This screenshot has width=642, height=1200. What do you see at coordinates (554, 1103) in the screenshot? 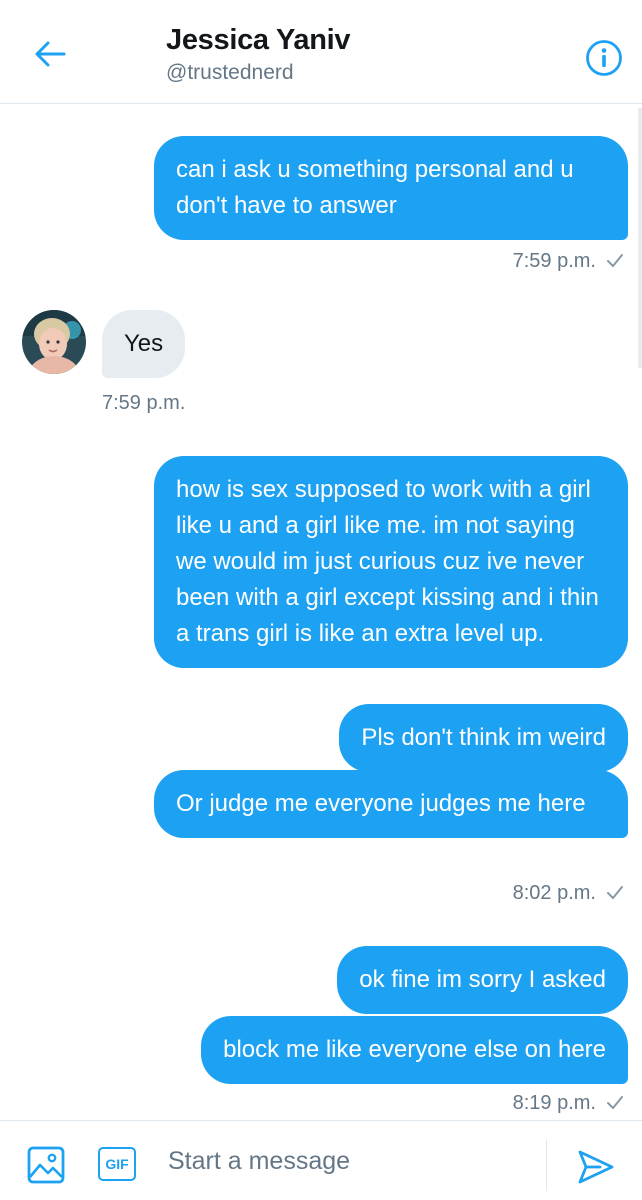
I see `timestamp-text: 8:19 p.m.` at bounding box center [554, 1103].